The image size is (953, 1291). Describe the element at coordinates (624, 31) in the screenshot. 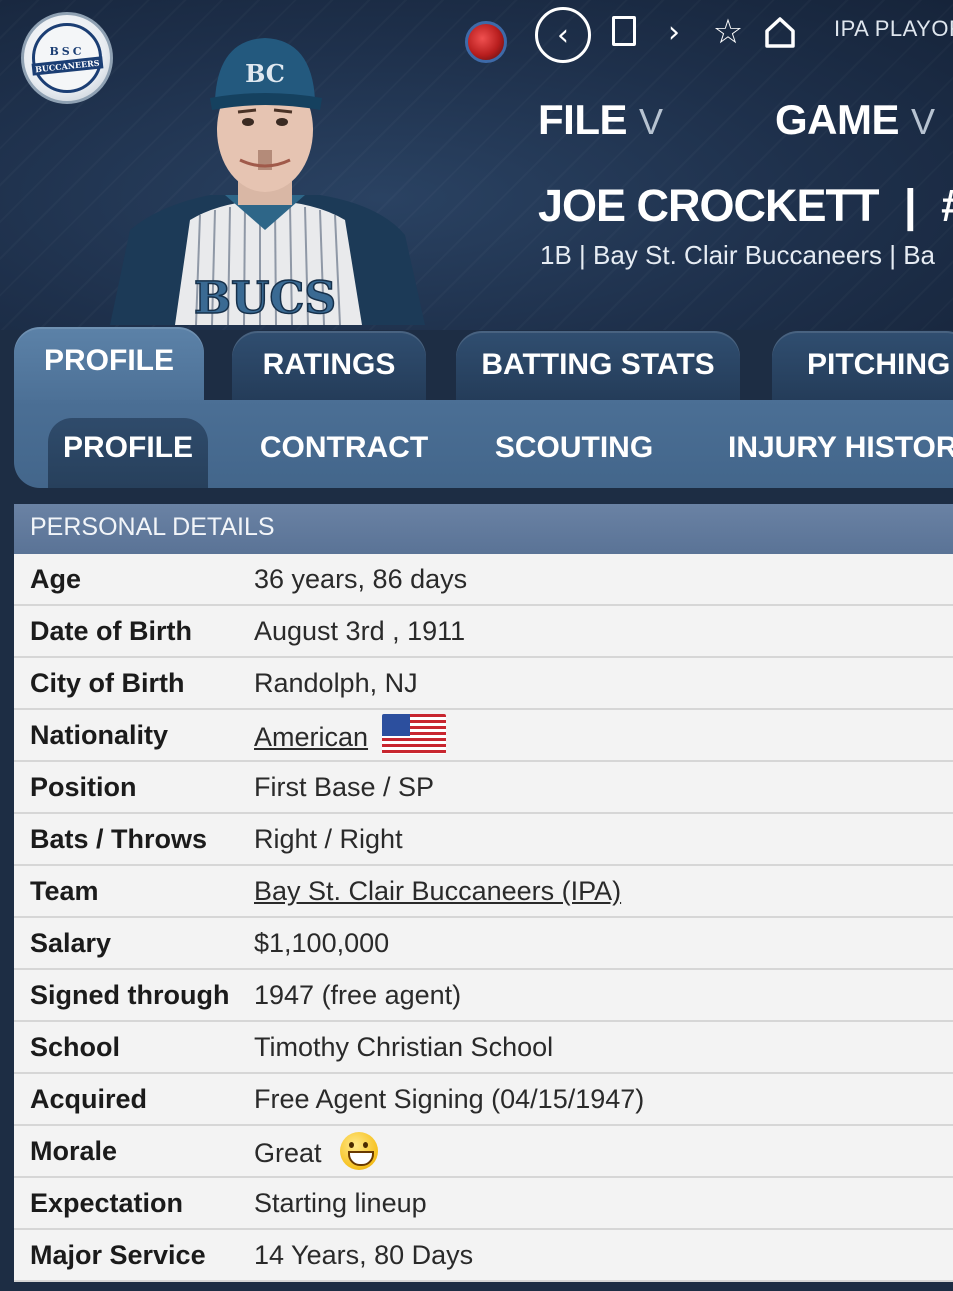

I see `page-icon` at that location.